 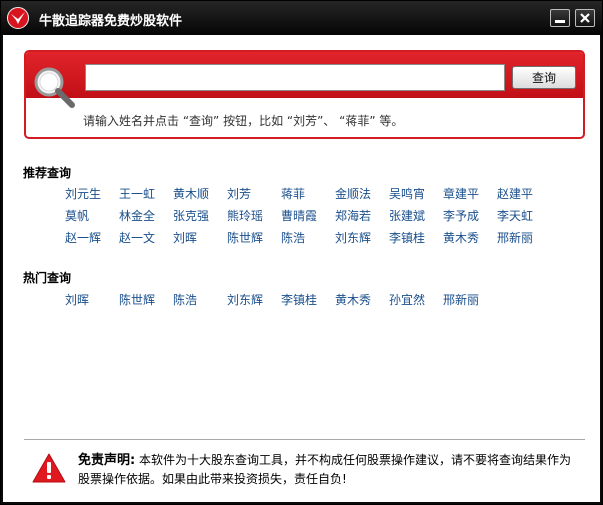 I want to click on search-band: 查询, so click(x=304, y=80).